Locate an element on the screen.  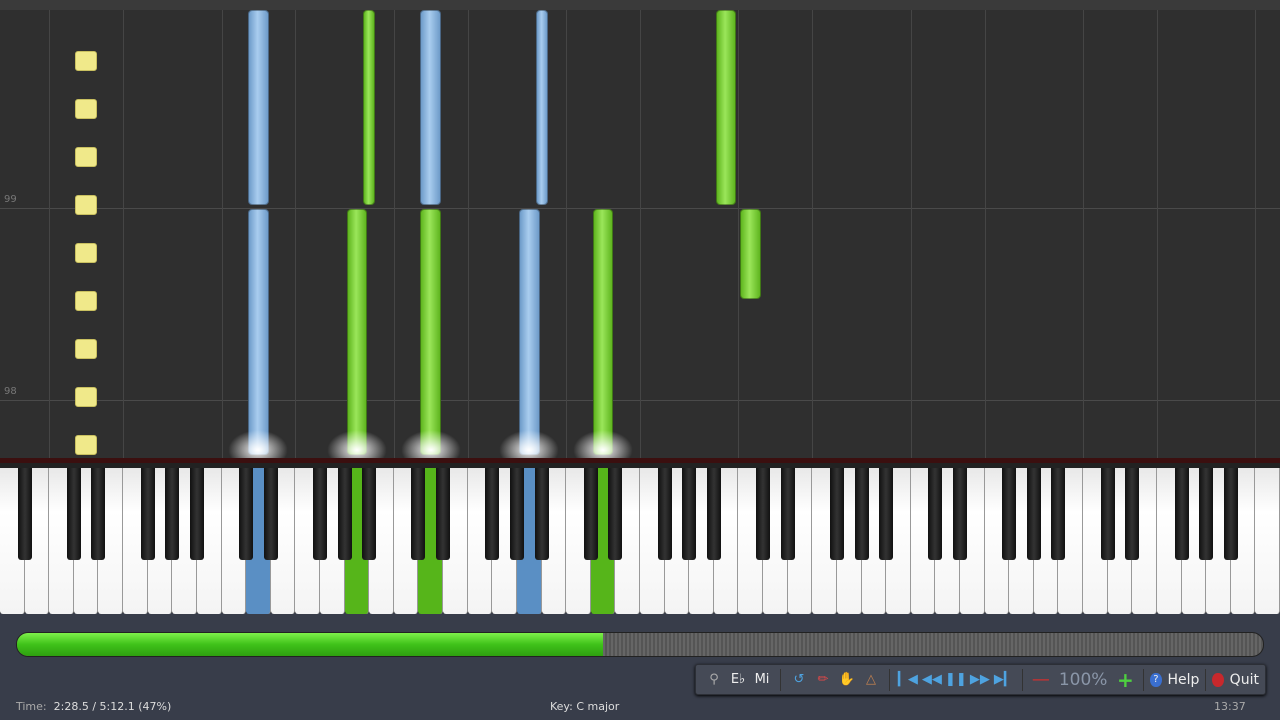
note-names-flat-button: E♭ is located at coordinates (738, 680).